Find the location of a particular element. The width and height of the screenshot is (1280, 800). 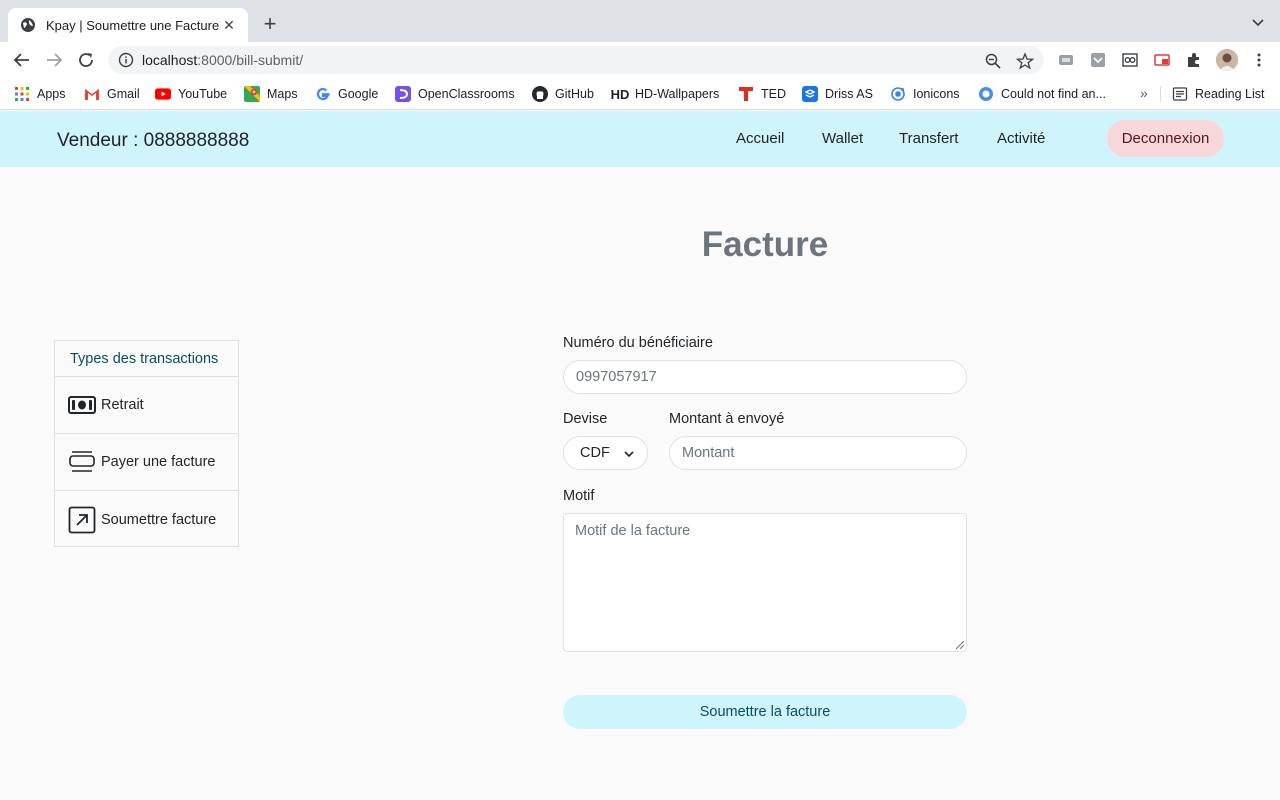

ionicons-icon is located at coordinates (898, 94).